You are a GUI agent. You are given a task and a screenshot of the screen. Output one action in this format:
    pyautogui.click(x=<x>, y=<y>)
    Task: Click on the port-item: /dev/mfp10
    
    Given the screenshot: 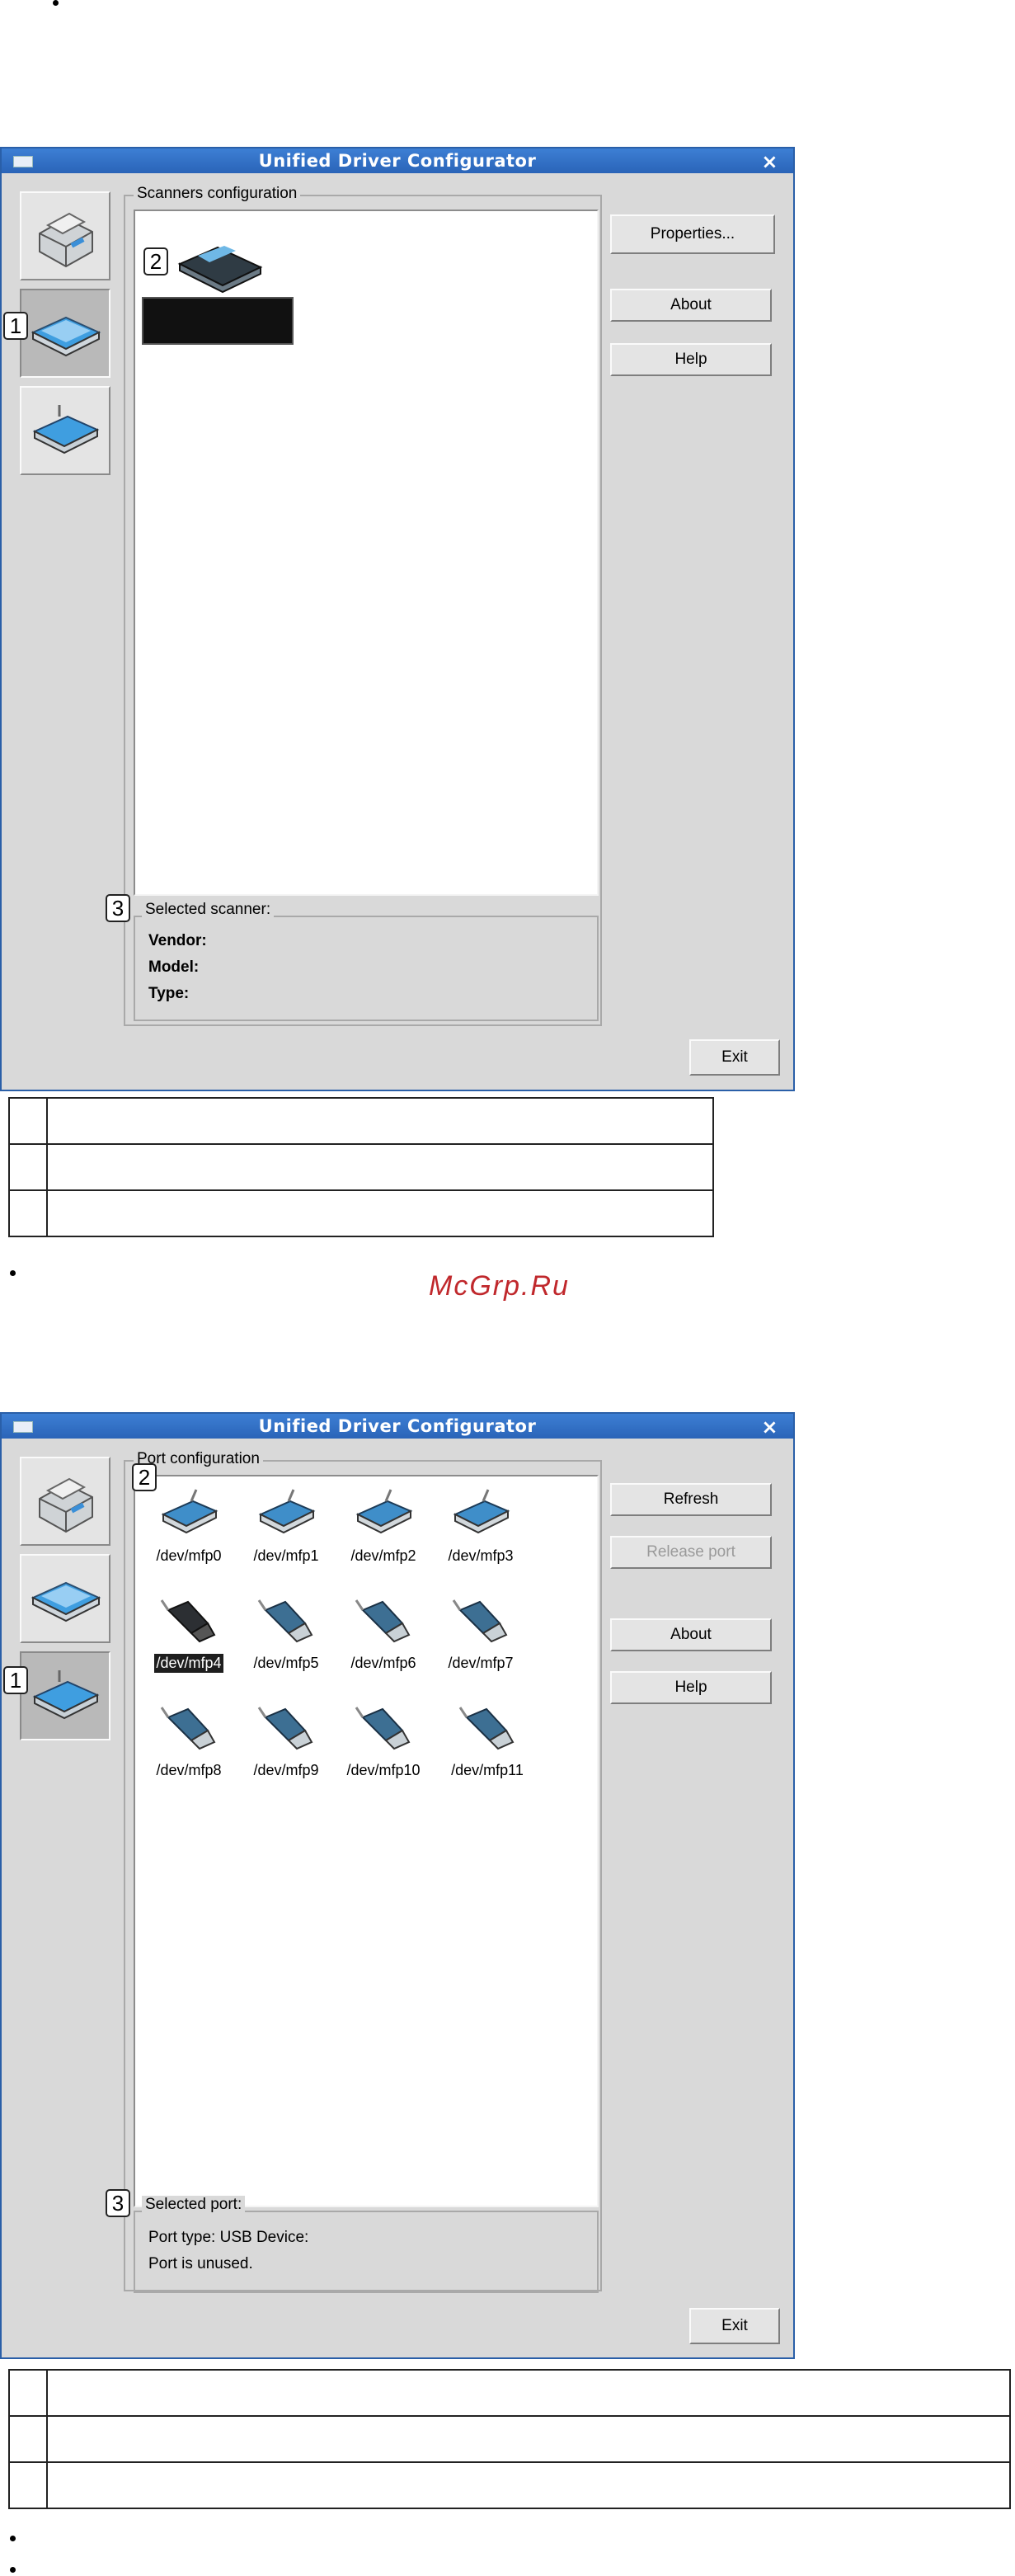 What is the action you would take?
    pyautogui.click(x=383, y=1740)
    